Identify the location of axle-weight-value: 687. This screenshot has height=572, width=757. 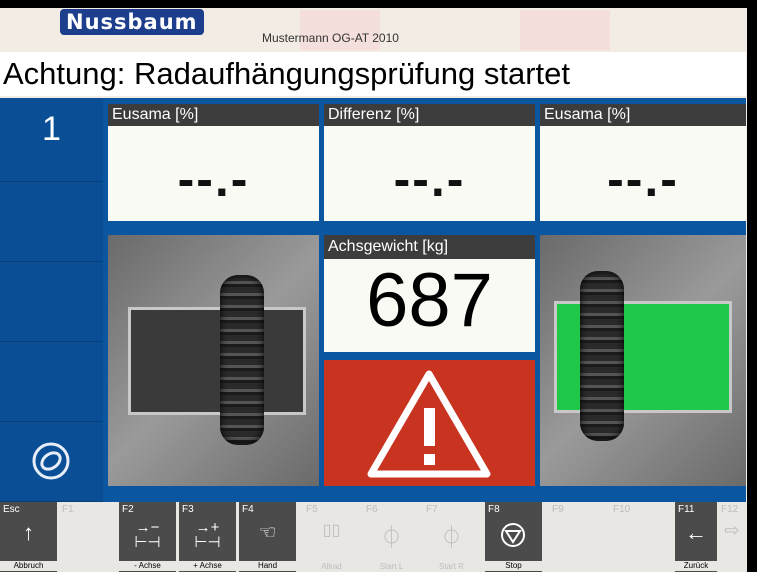
(429, 300).